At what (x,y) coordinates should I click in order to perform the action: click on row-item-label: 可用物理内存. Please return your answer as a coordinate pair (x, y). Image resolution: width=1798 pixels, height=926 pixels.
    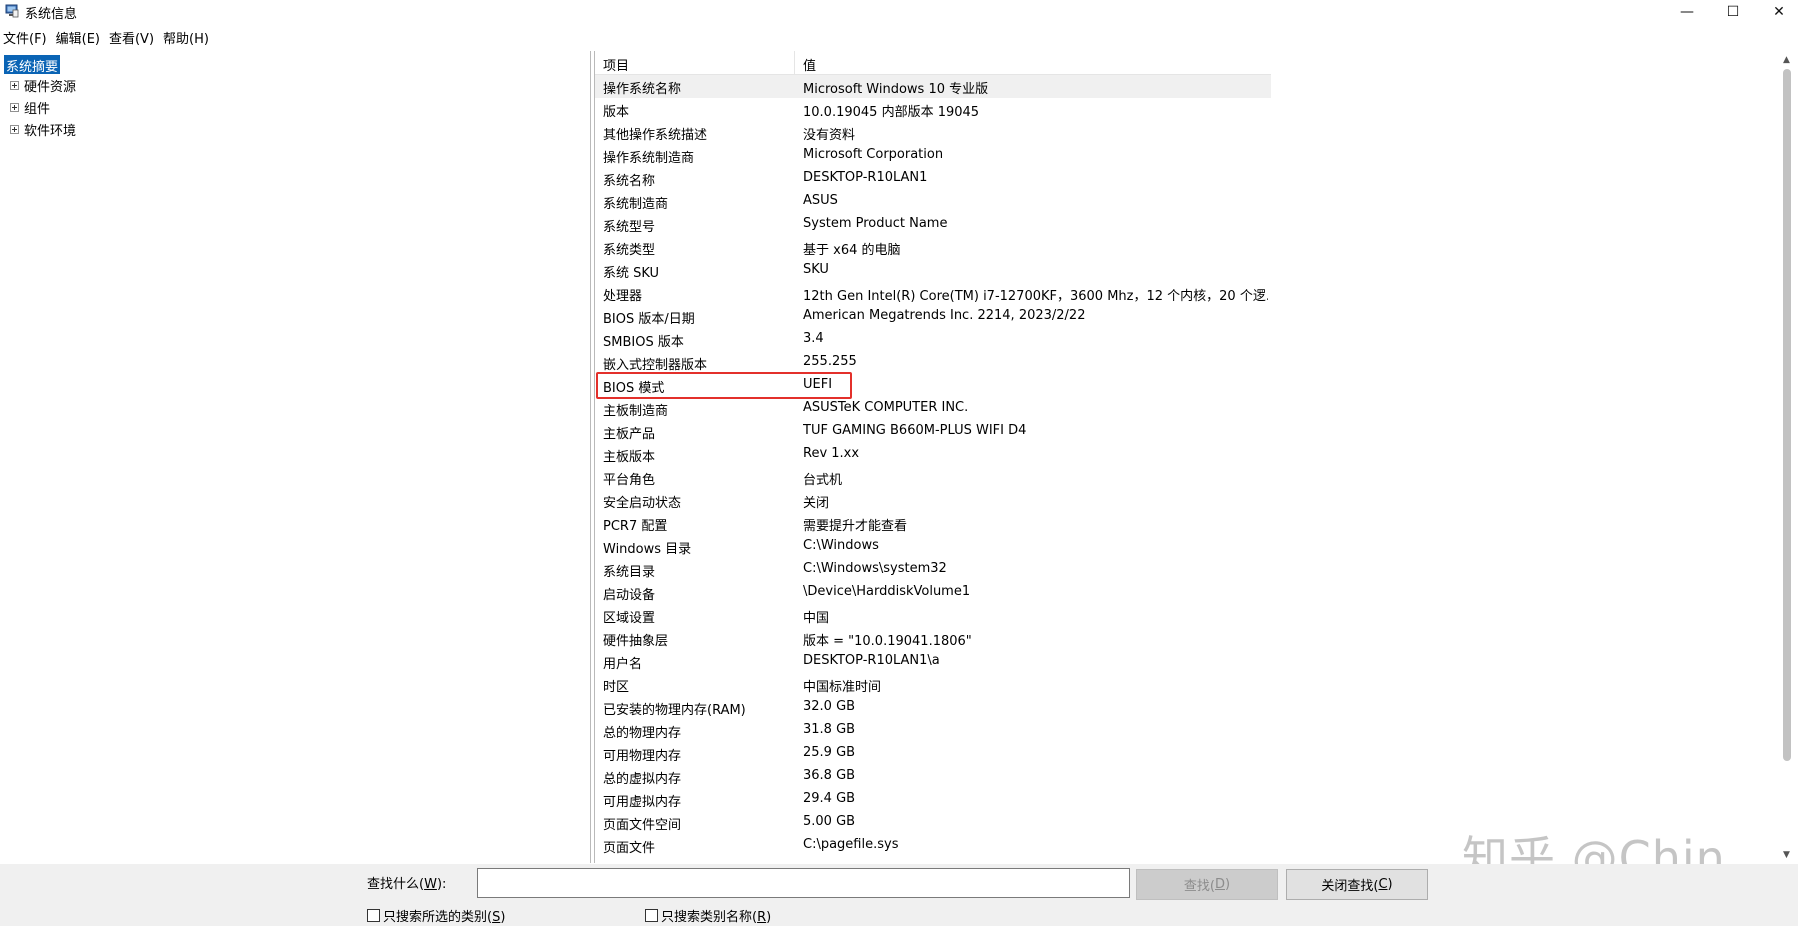
    Looking at the image, I should click on (642, 756).